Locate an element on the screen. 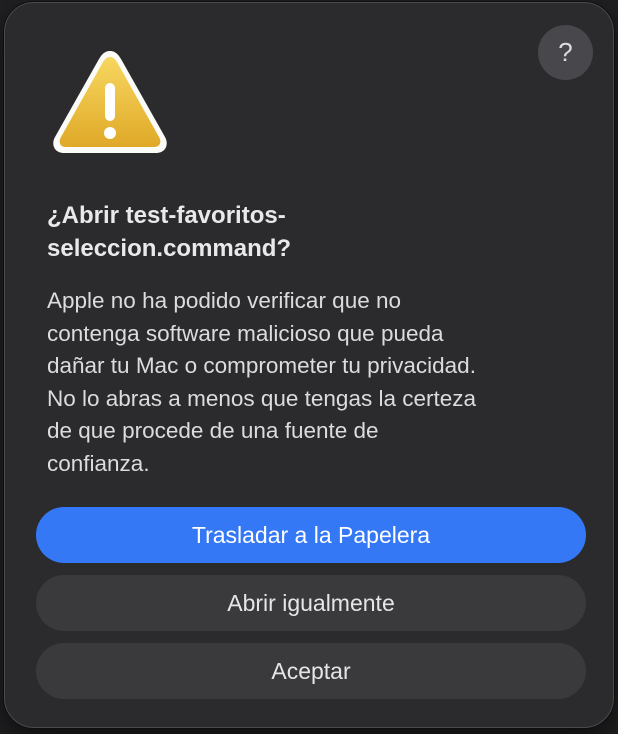 The image size is (618, 734). move-to-trash-button: Trasladar a la Papelera is located at coordinates (311, 535).